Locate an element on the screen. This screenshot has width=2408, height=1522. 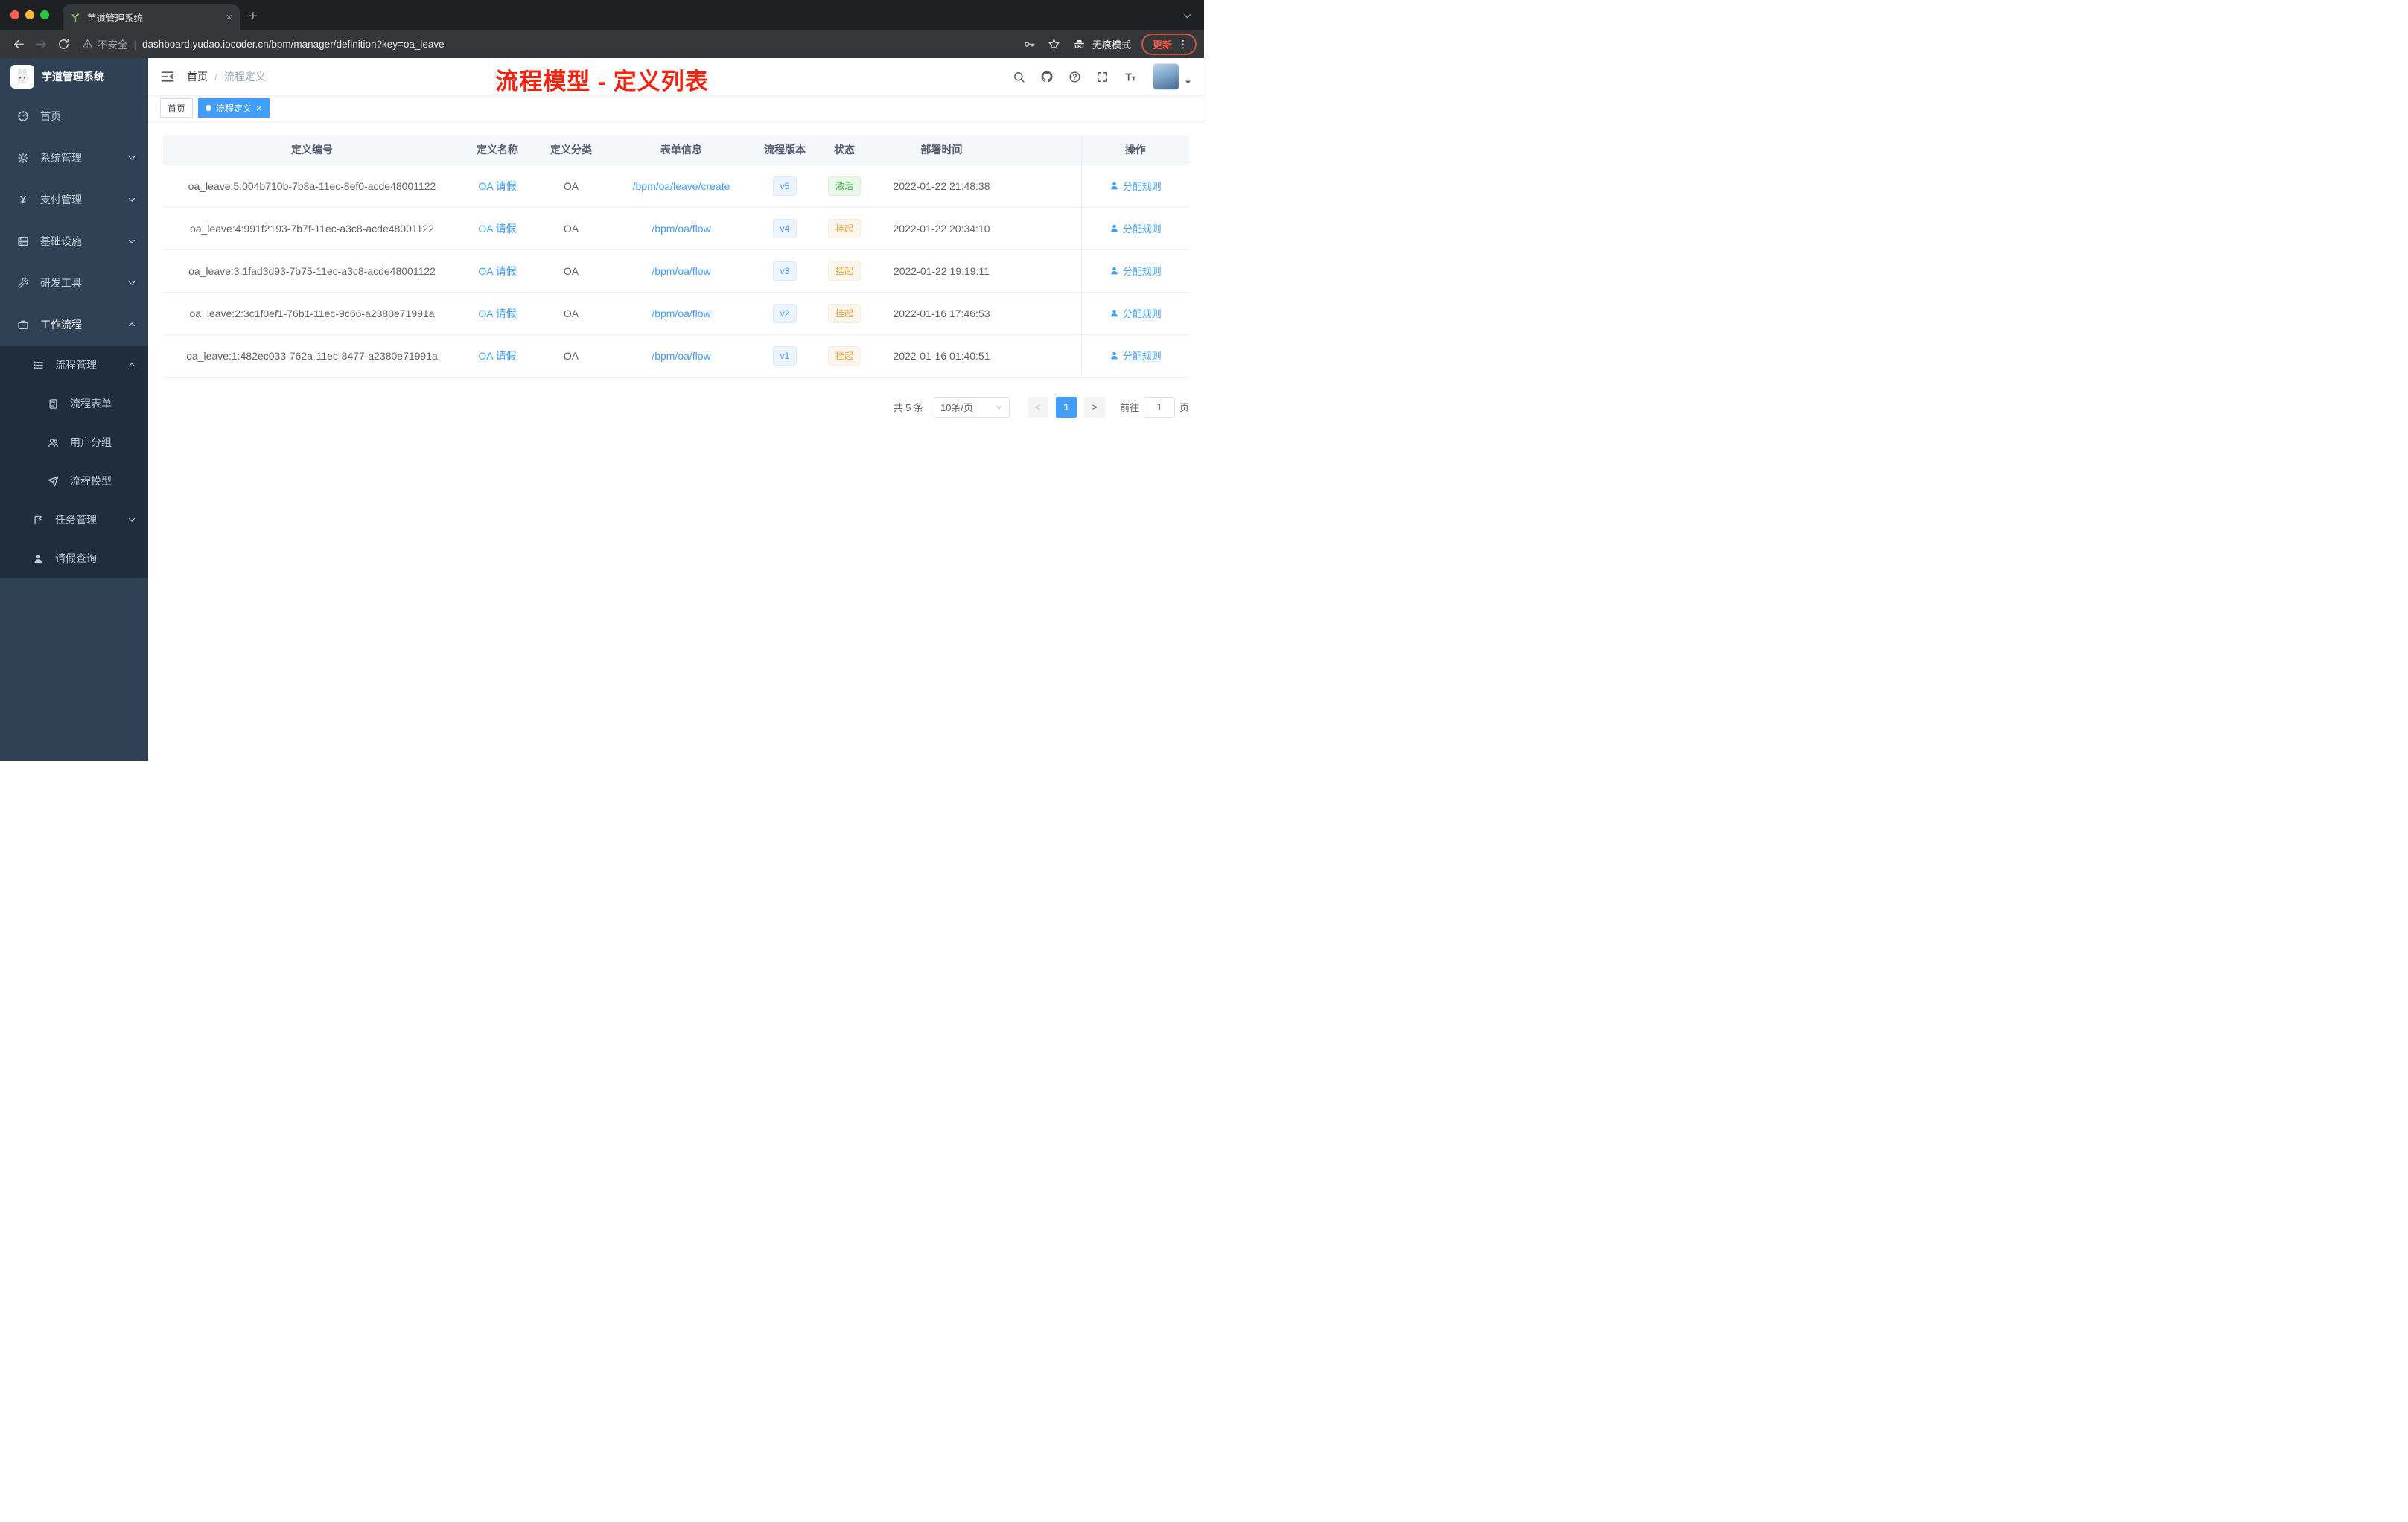
update-chip: 更新 ⋮ is located at coordinates (1169, 44).